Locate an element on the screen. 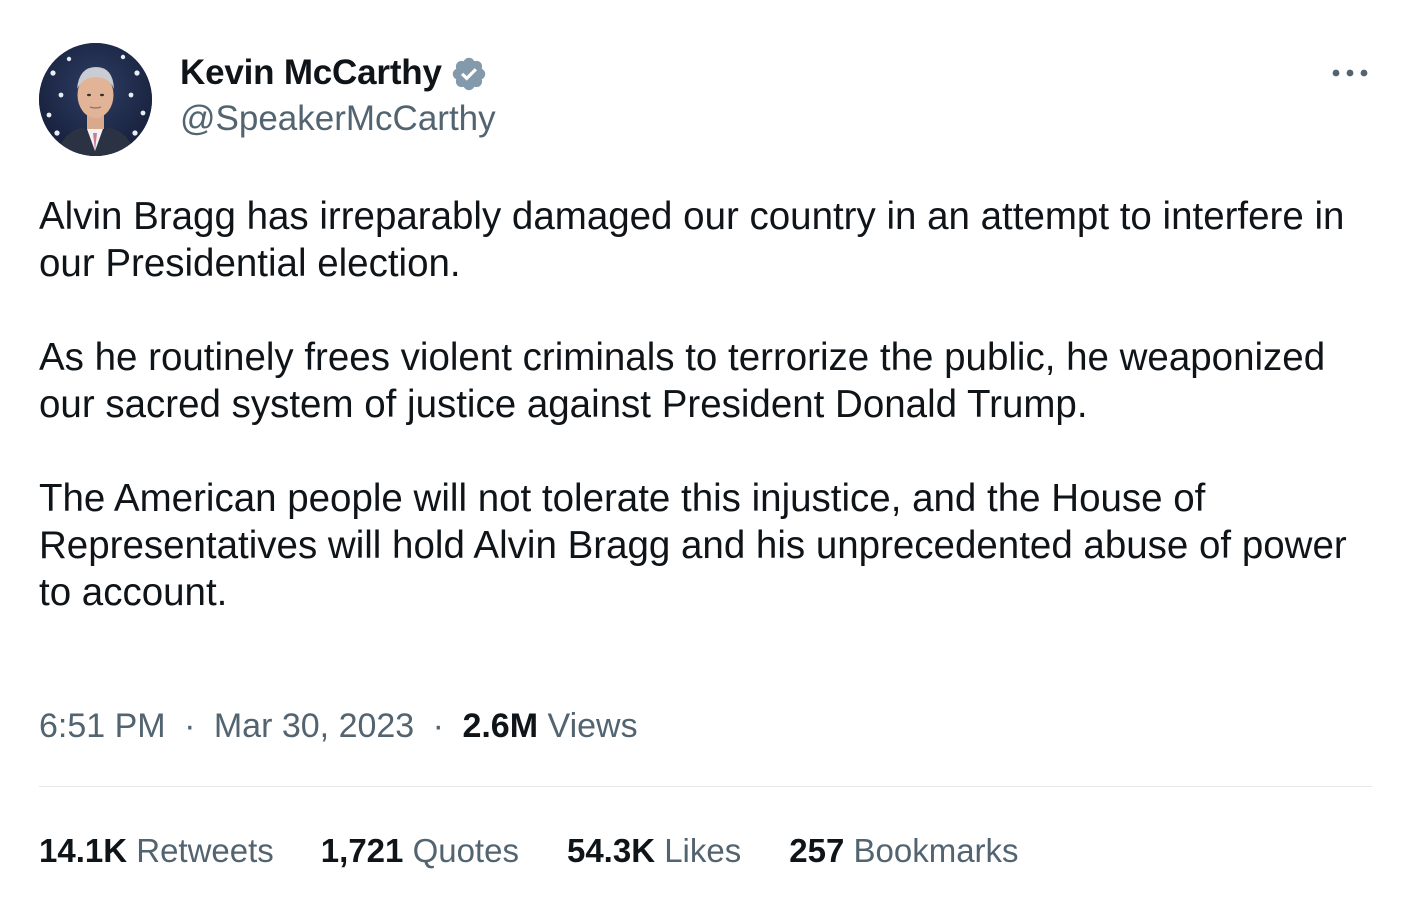 The height and width of the screenshot is (911, 1408). divider is located at coordinates (705, 786).